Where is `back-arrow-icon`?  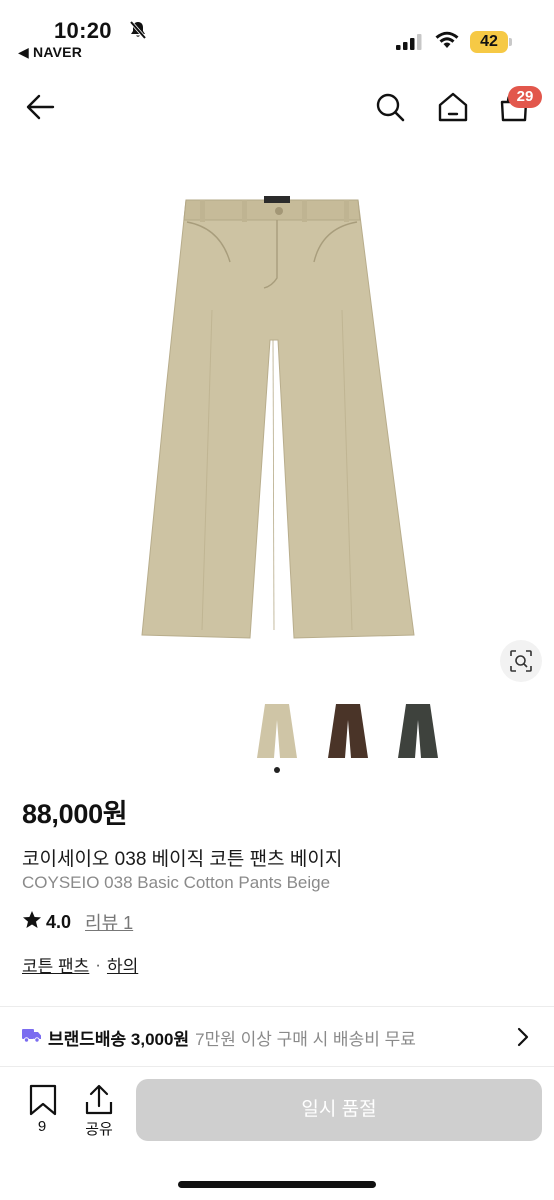
back-arrow-icon is located at coordinates (41, 107).